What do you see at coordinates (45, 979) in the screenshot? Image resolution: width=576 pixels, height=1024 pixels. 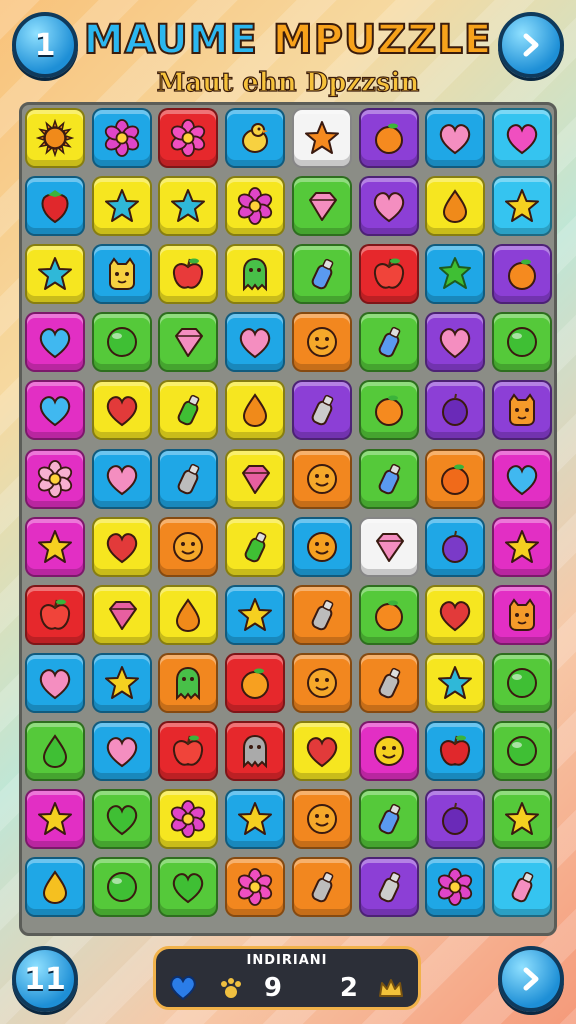 I see `pause-button: 11` at bounding box center [45, 979].